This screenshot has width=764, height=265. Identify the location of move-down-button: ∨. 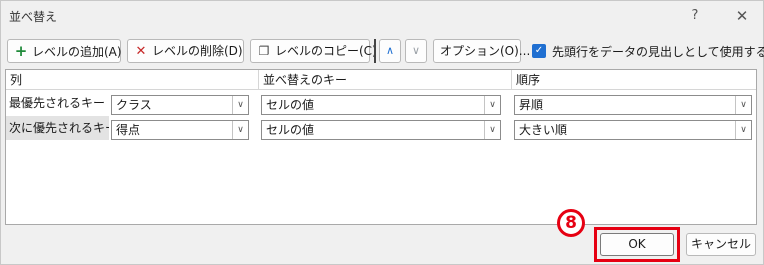
(416, 51).